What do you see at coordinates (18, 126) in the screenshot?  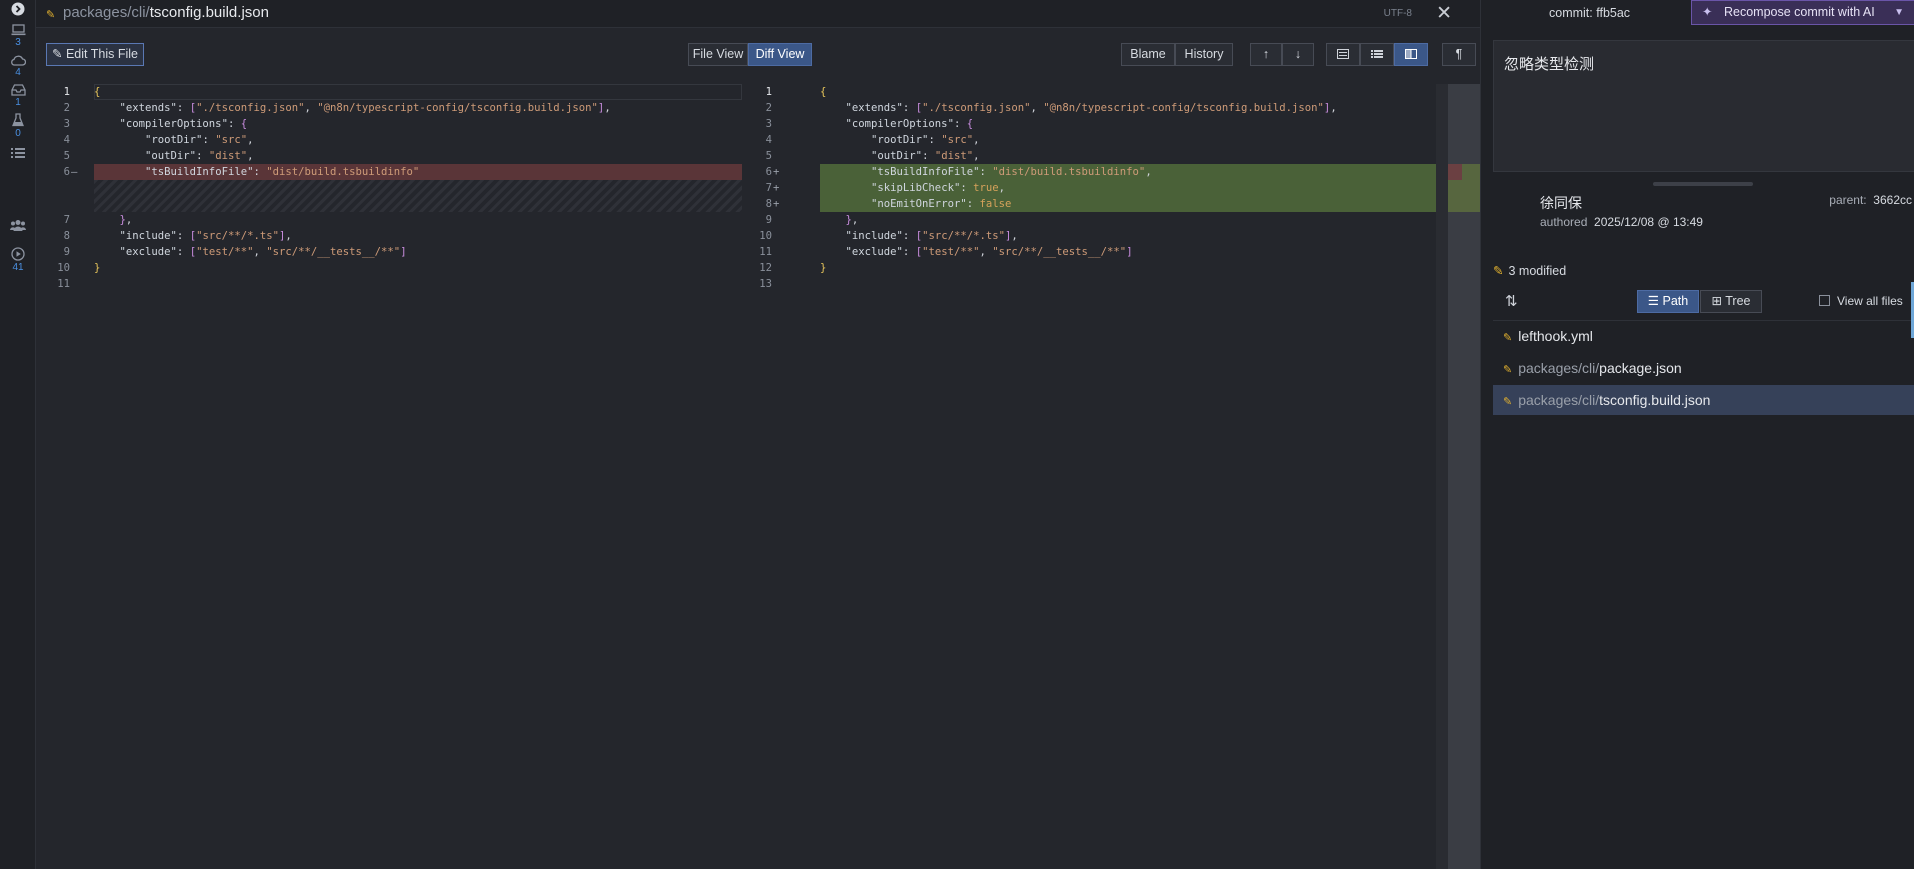 I see `lab-button: 0` at bounding box center [18, 126].